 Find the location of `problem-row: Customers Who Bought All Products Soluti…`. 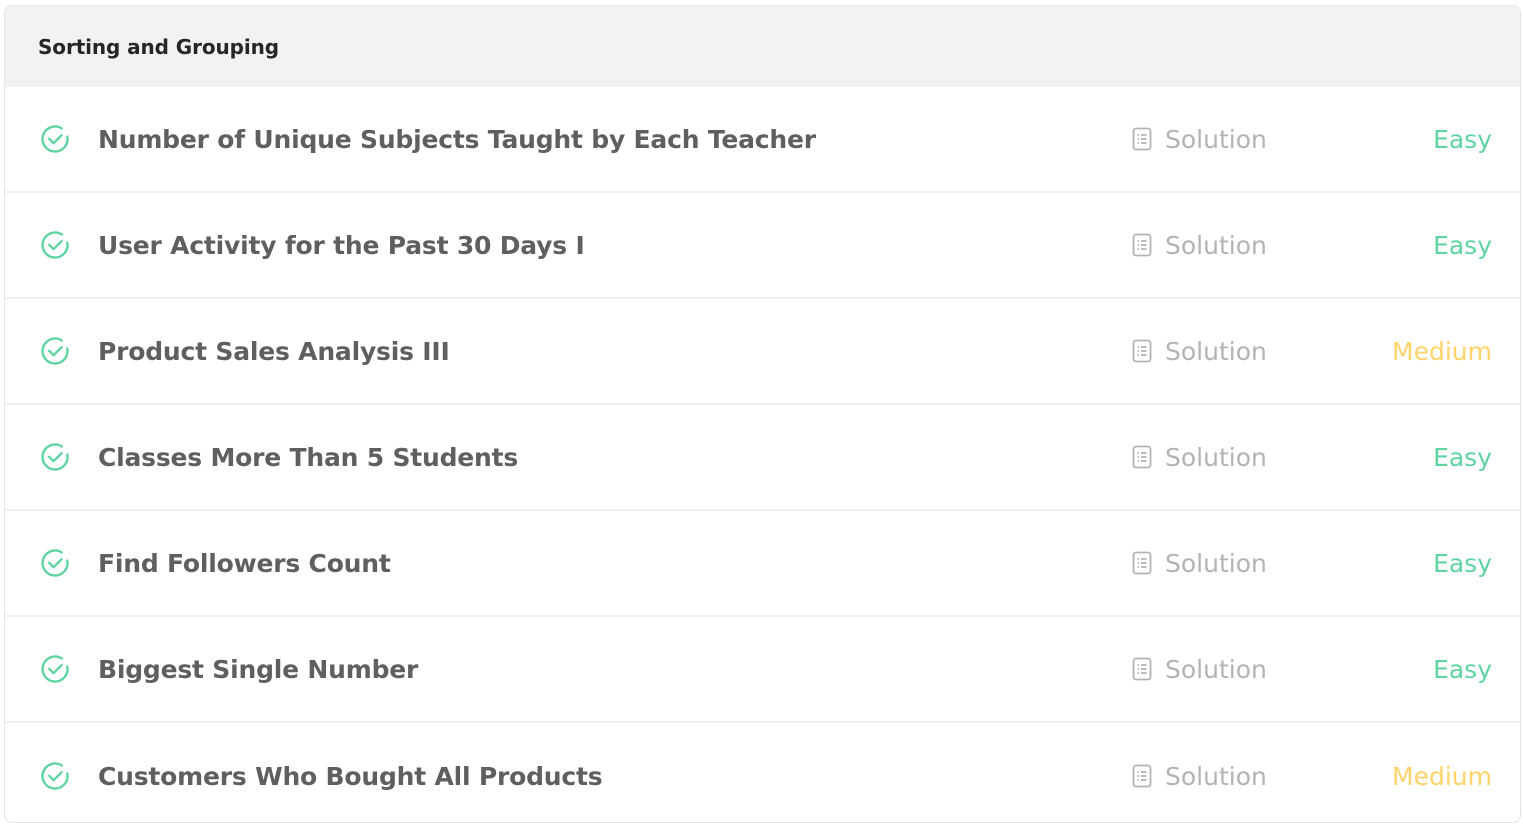

problem-row: Customers Who Bought All Products Soluti… is located at coordinates (762, 772).